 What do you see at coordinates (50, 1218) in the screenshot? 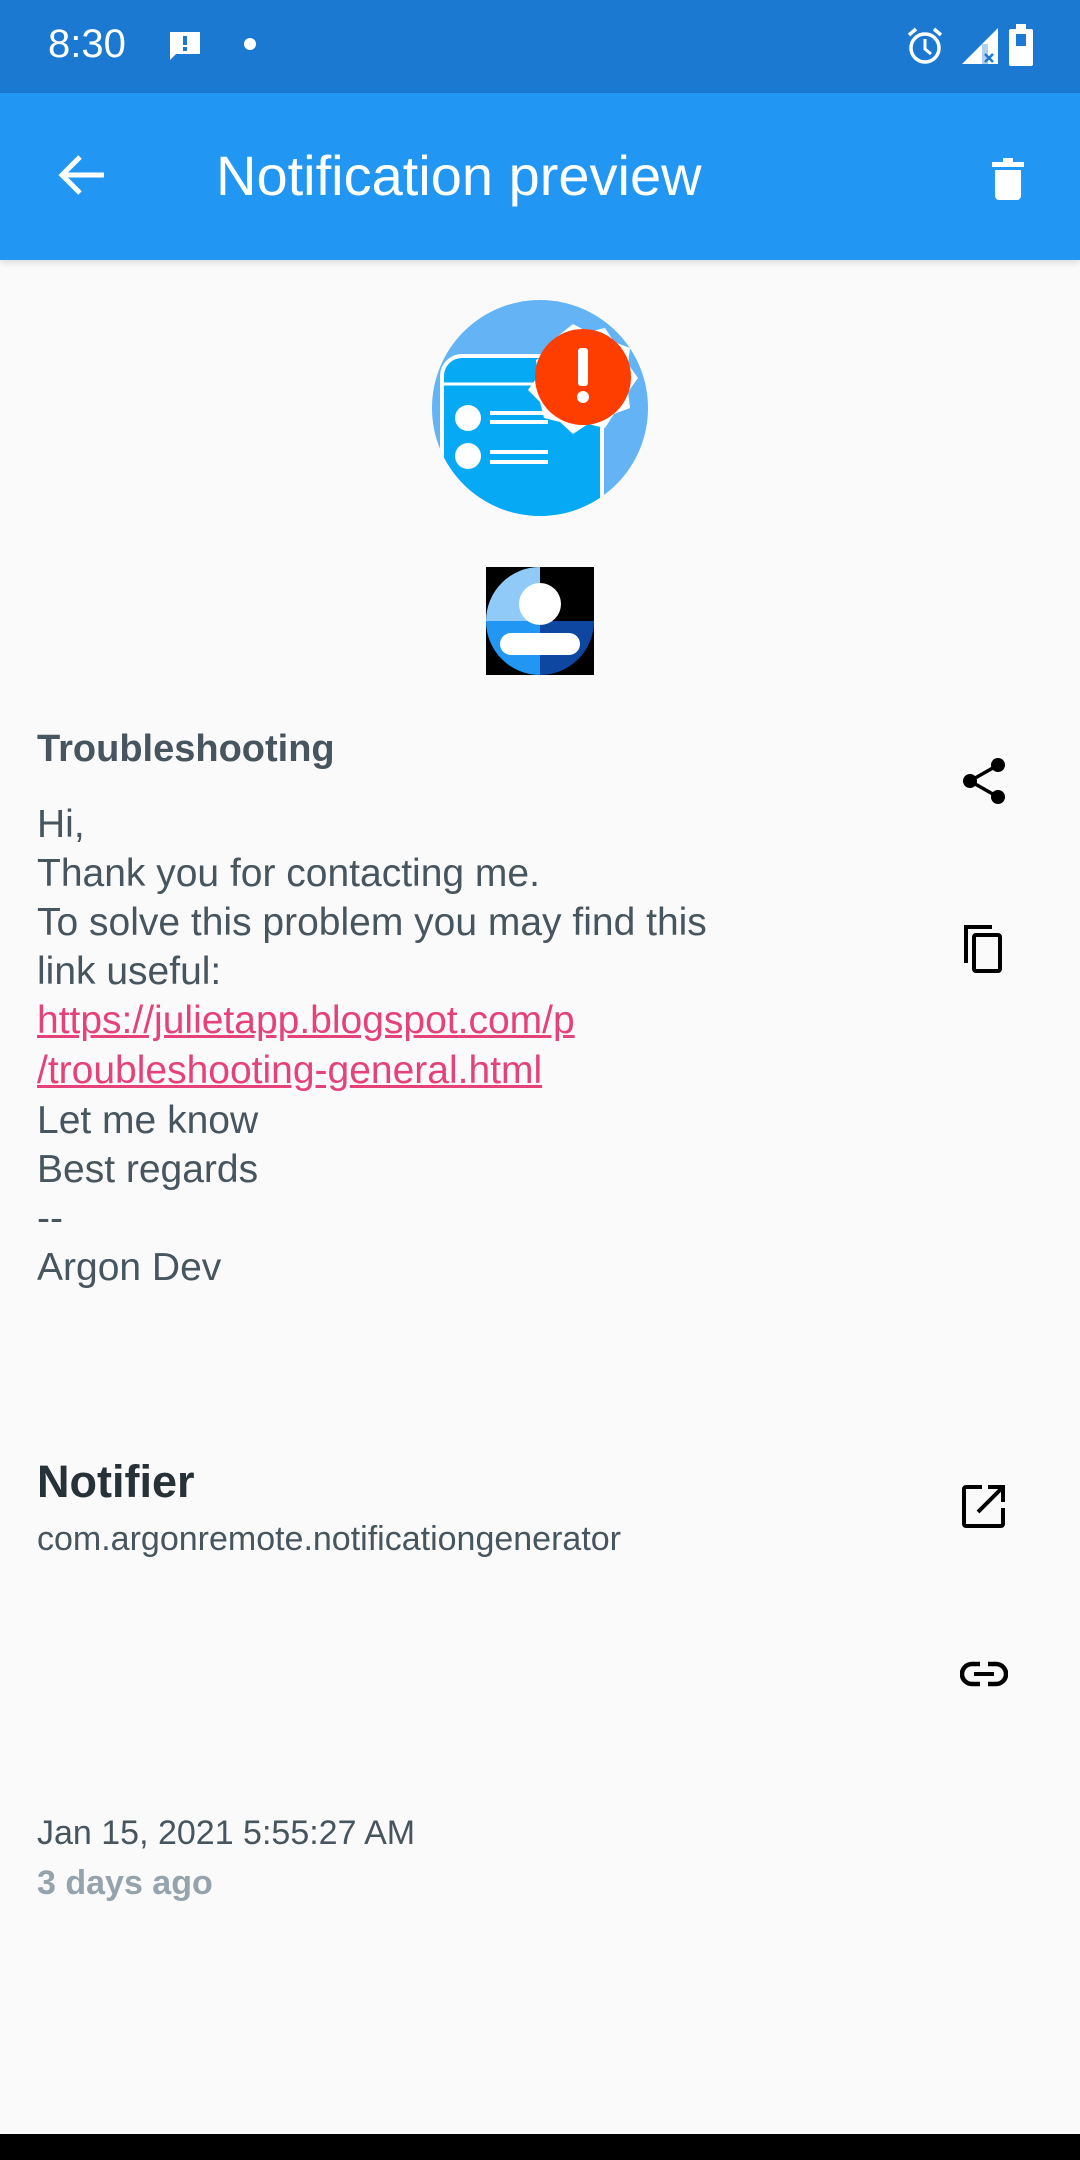
I see `body-line: --` at bounding box center [50, 1218].